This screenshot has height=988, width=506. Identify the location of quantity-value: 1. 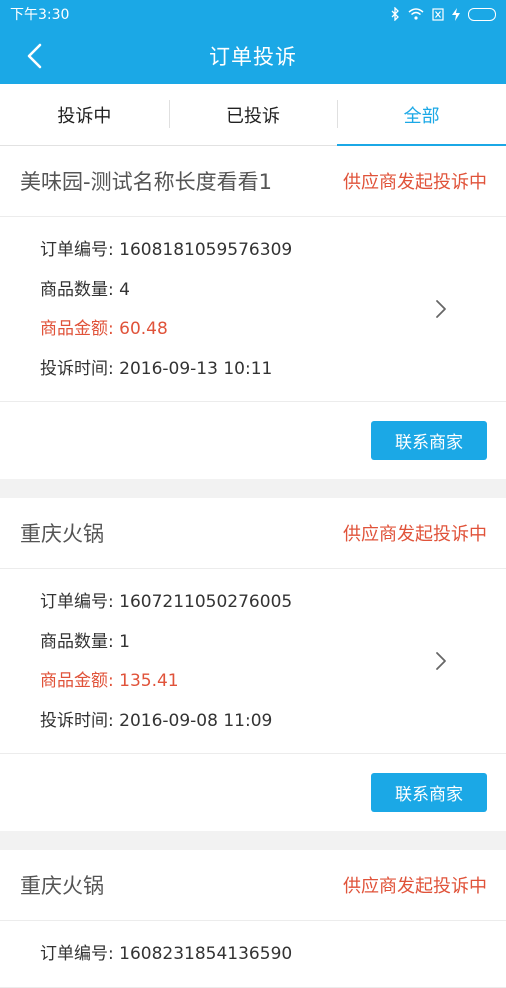
(124, 641).